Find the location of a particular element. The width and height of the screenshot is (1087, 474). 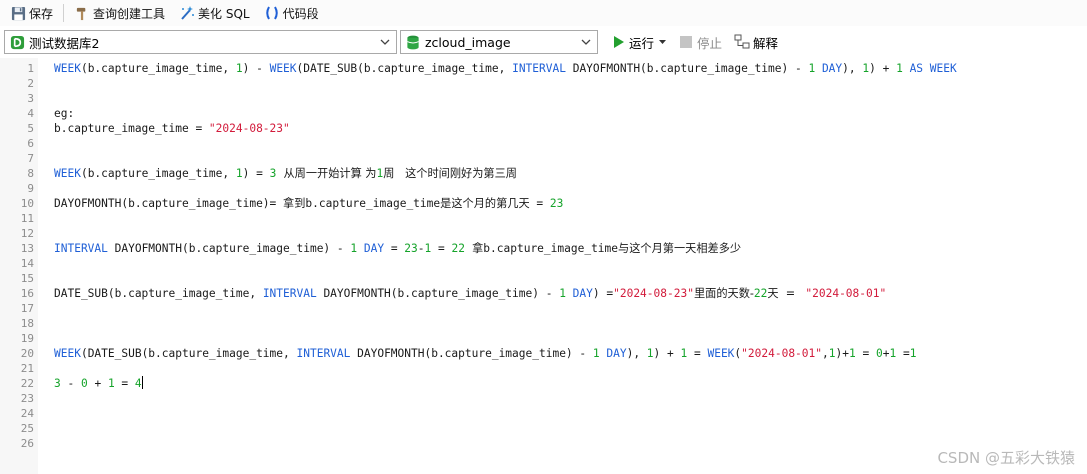

comment-text: 拿到 is located at coordinates (294, 203).